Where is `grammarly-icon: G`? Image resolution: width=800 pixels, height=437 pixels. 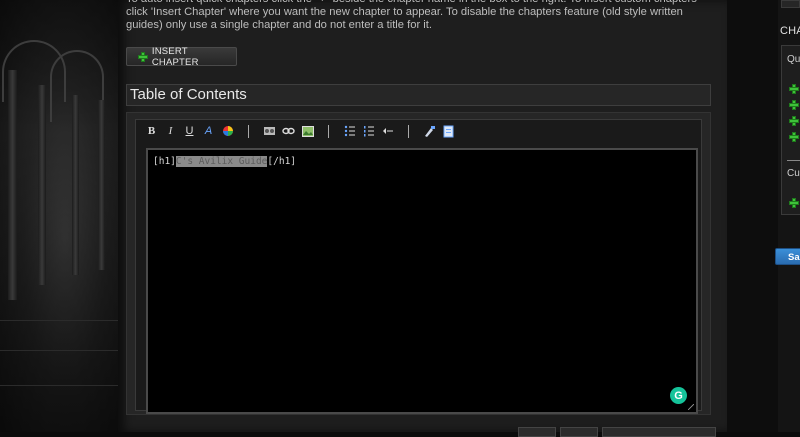 grammarly-icon: G is located at coordinates (678, 395).